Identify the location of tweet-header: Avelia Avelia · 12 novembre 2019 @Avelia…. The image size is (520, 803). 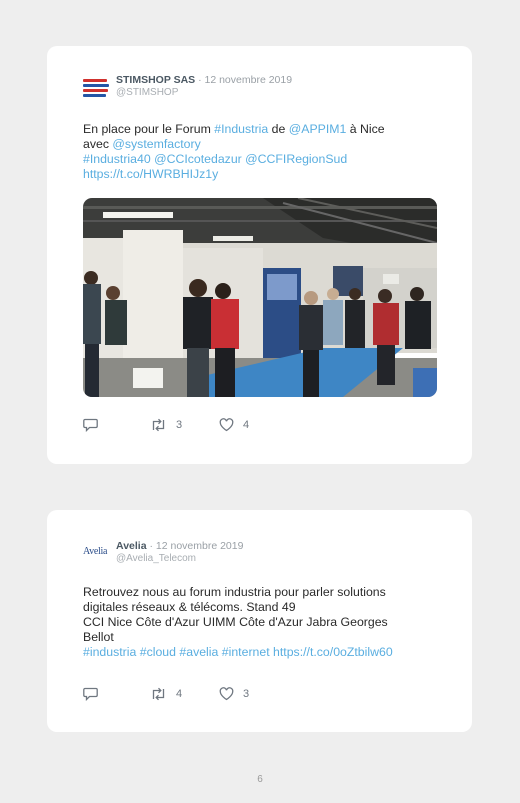
(163, 553).